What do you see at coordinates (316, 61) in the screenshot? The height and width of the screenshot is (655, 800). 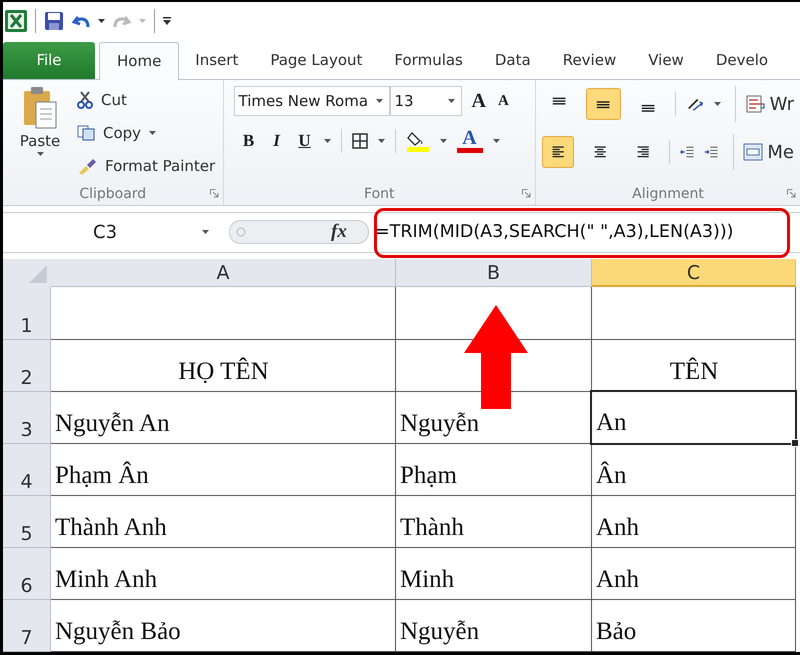 I see `ribbon-tab: Page Layout` at bounding box center [316, 61].